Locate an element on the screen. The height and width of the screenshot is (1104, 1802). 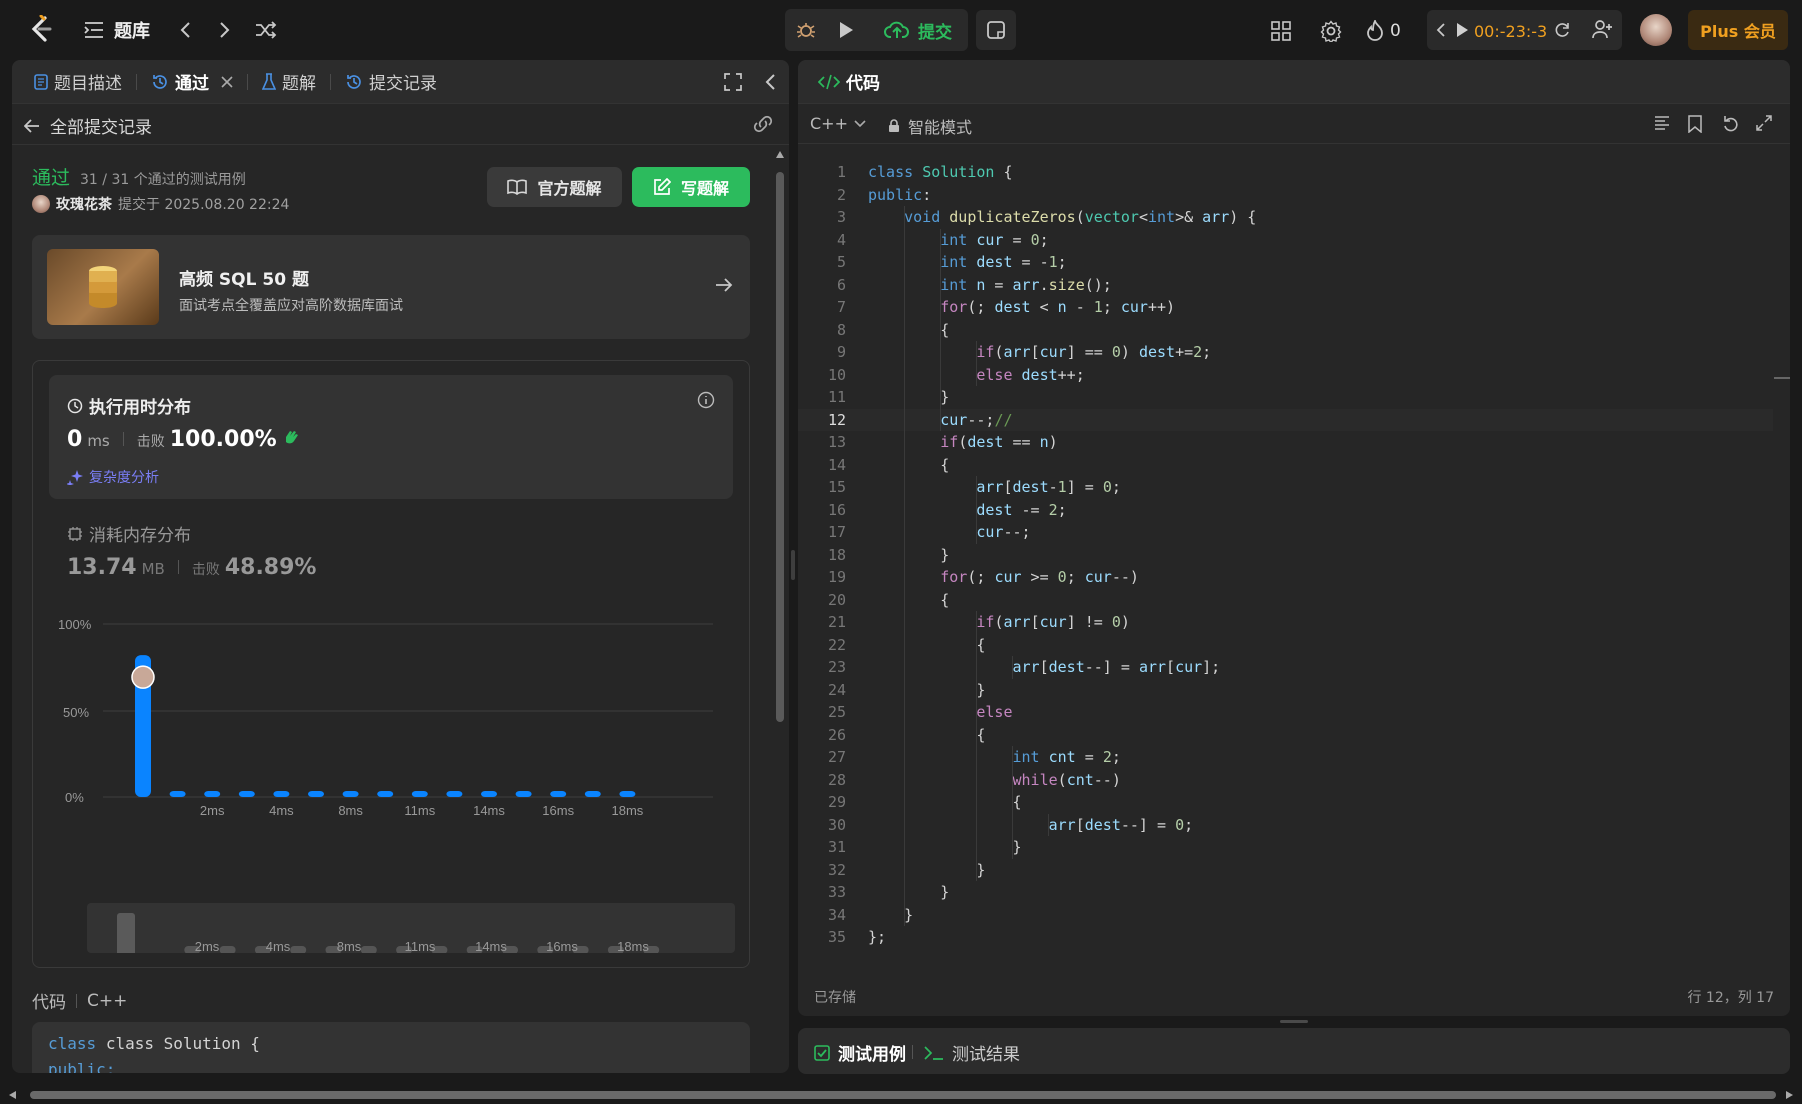
smart-mode-toggle: 智能模式 is located at coordinates (930, 126).